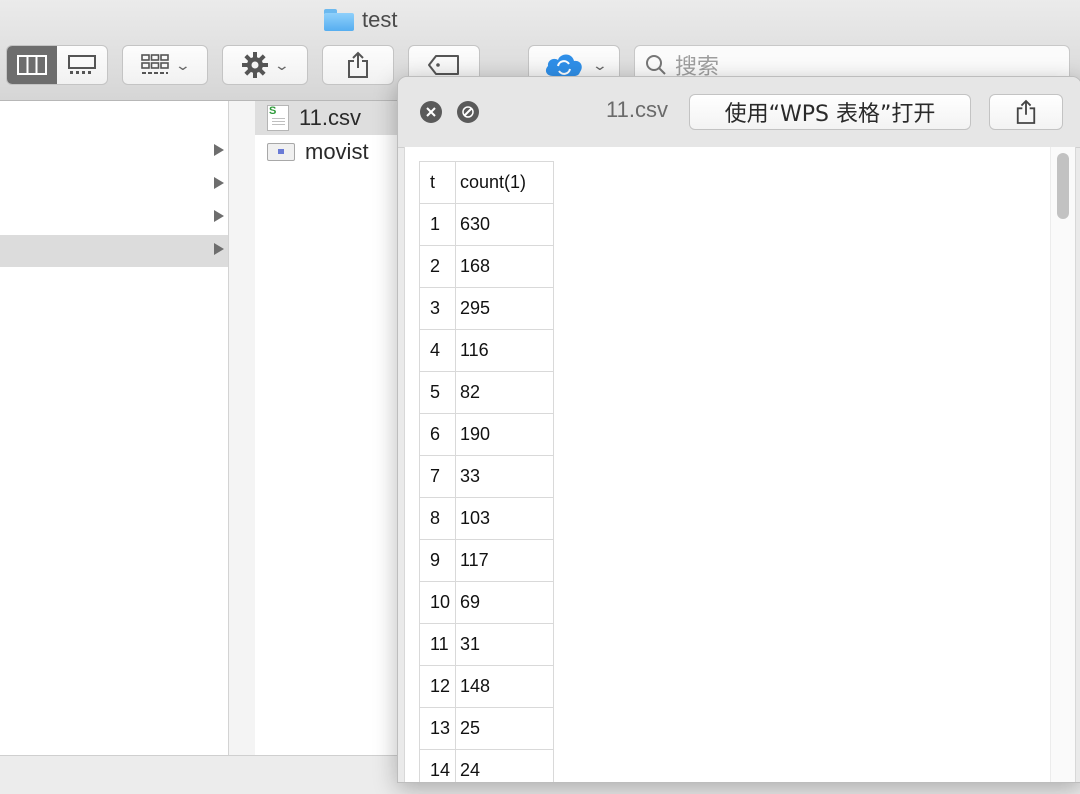 This screenshot has height=794, width=1080. I want to click on column-header: count(1), so click(504, 182).